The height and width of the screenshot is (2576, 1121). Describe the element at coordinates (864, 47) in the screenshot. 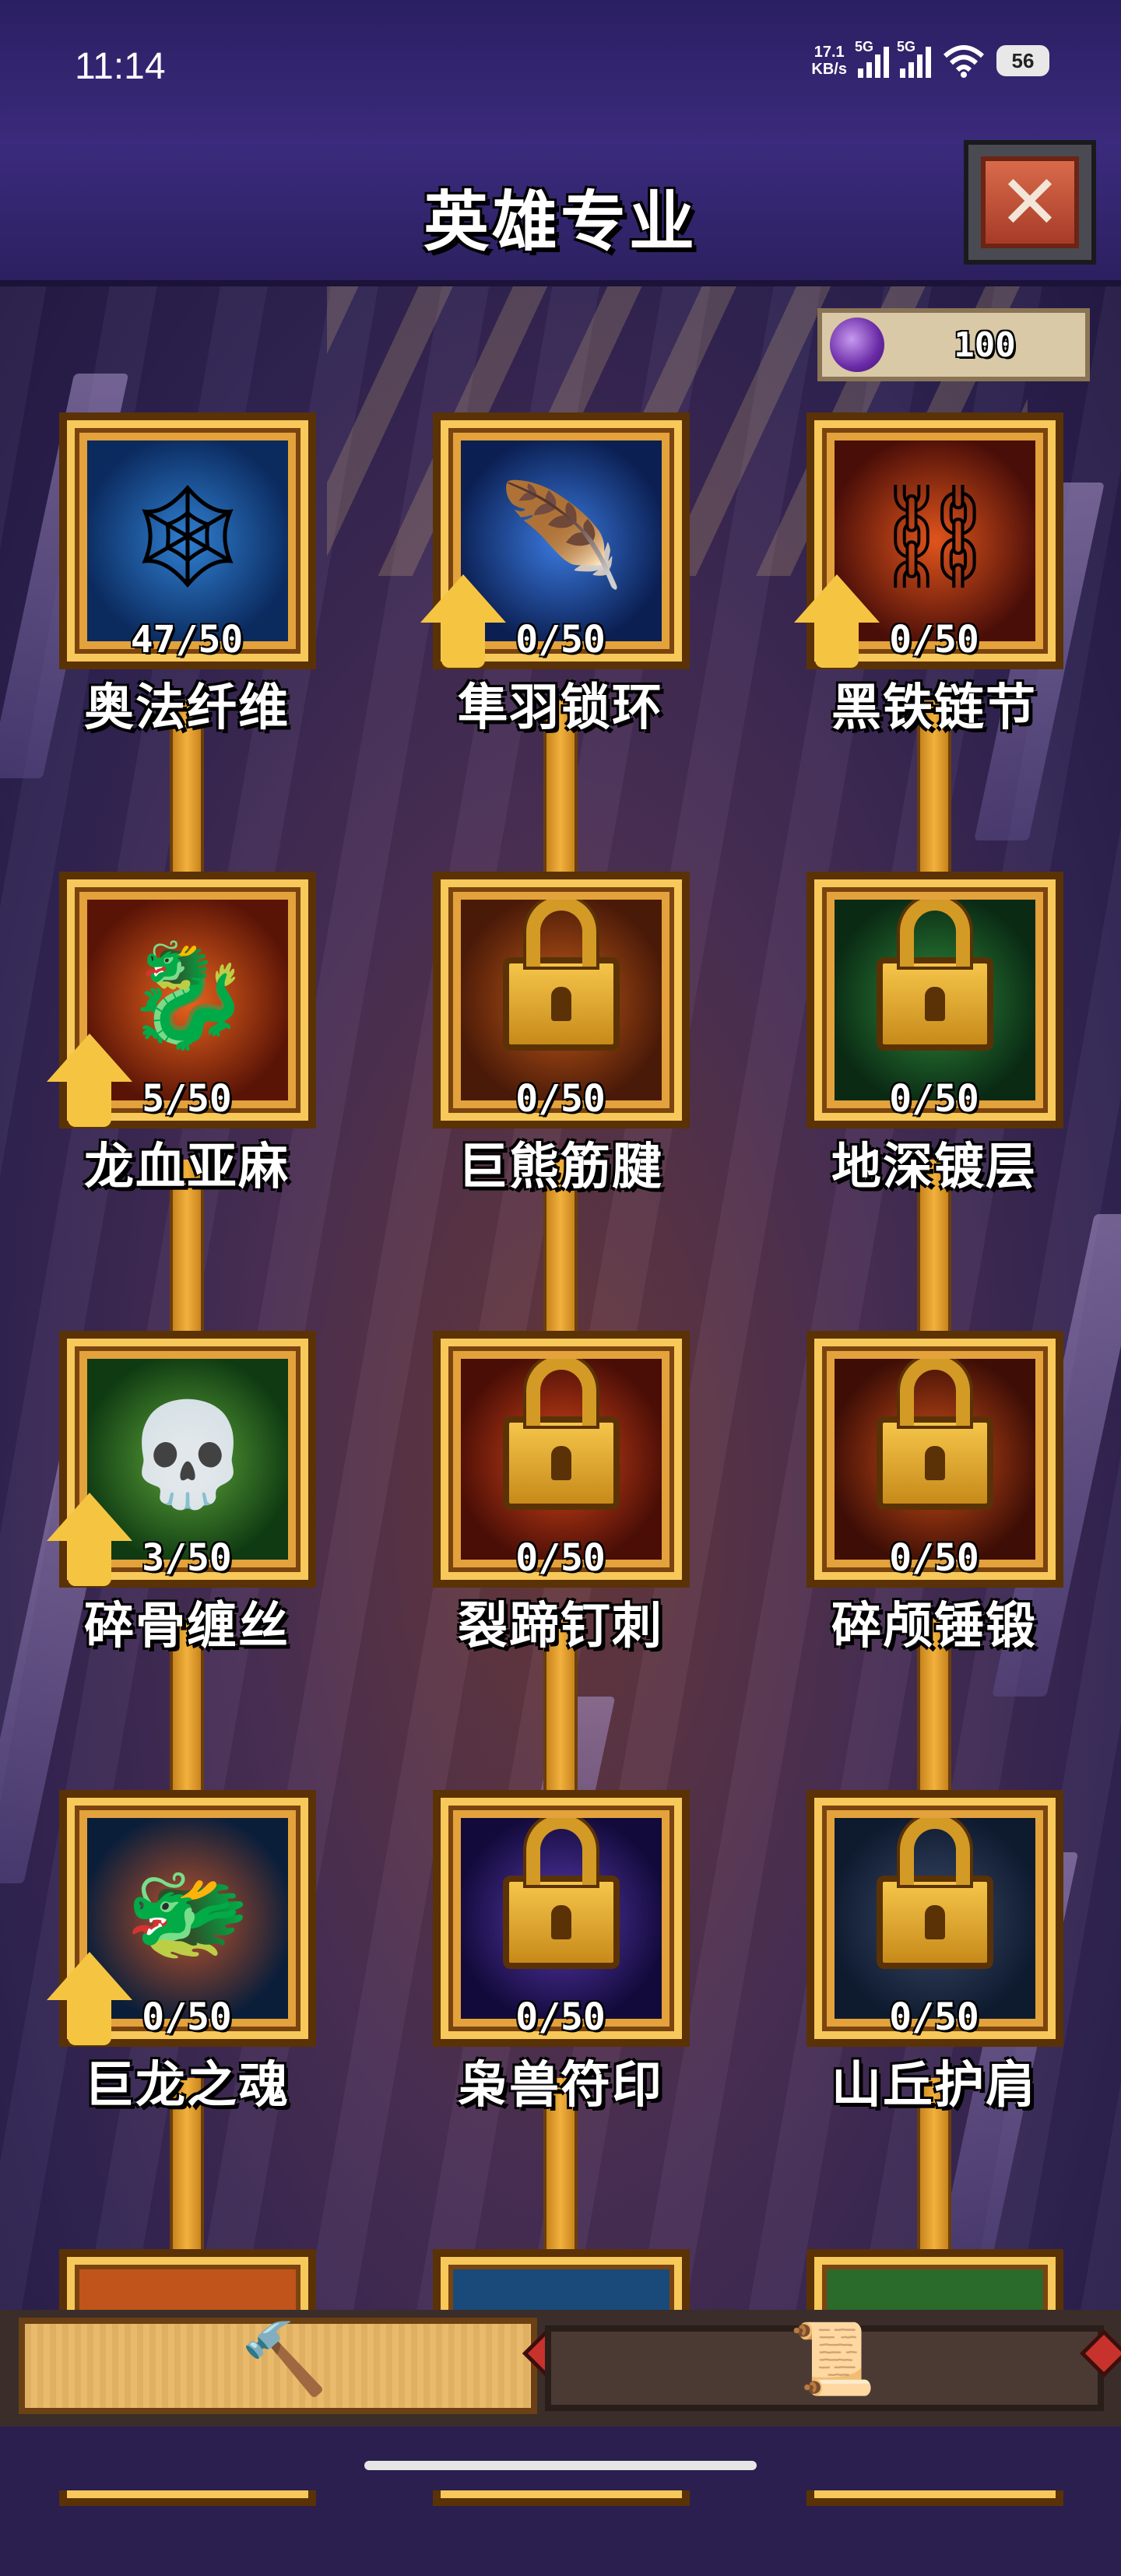

I see `sim1-label: 5G` at that location.